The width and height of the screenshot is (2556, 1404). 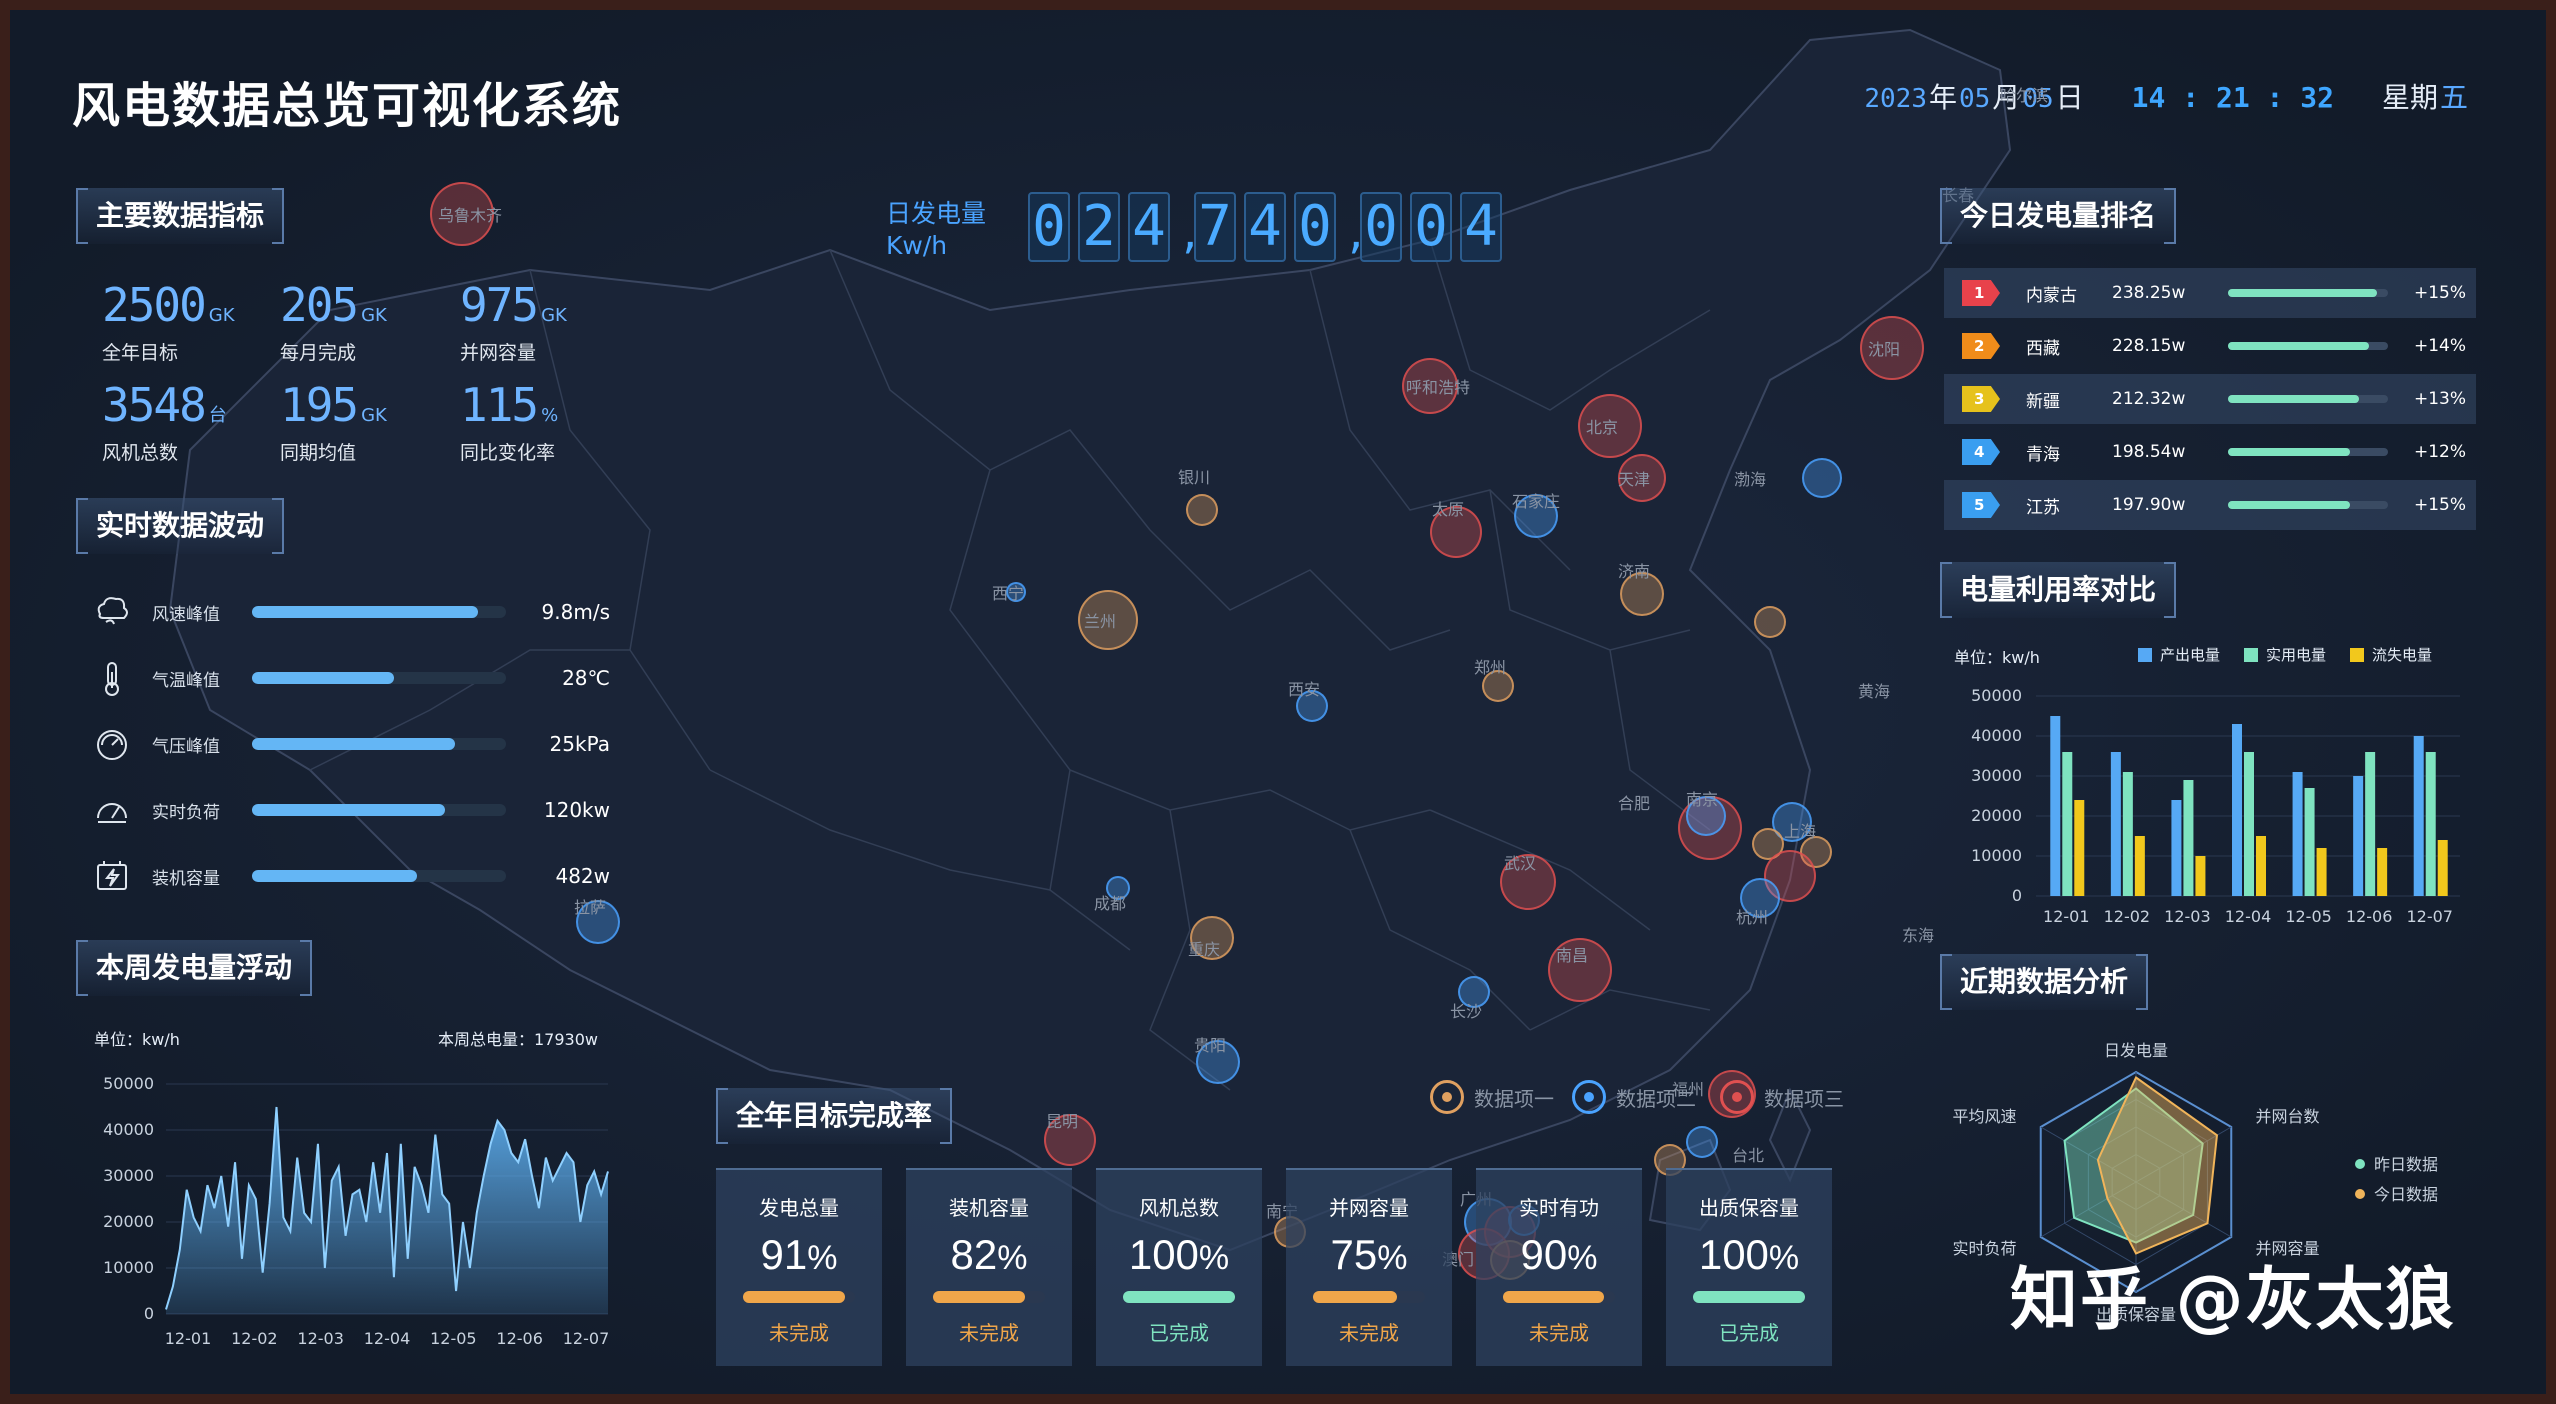 What do you see at coordinates (1981, 505) in the screenshot?
I see `rank-badge: 5` at bounding box center [1981, 505].